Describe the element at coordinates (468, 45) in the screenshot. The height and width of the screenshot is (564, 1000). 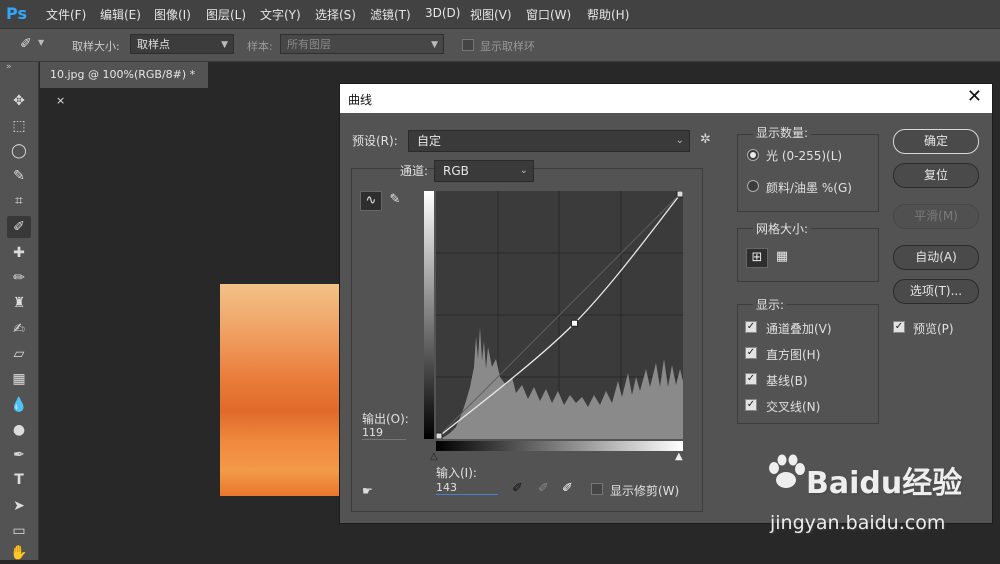
I see `show-ring-checkbox` at that location.